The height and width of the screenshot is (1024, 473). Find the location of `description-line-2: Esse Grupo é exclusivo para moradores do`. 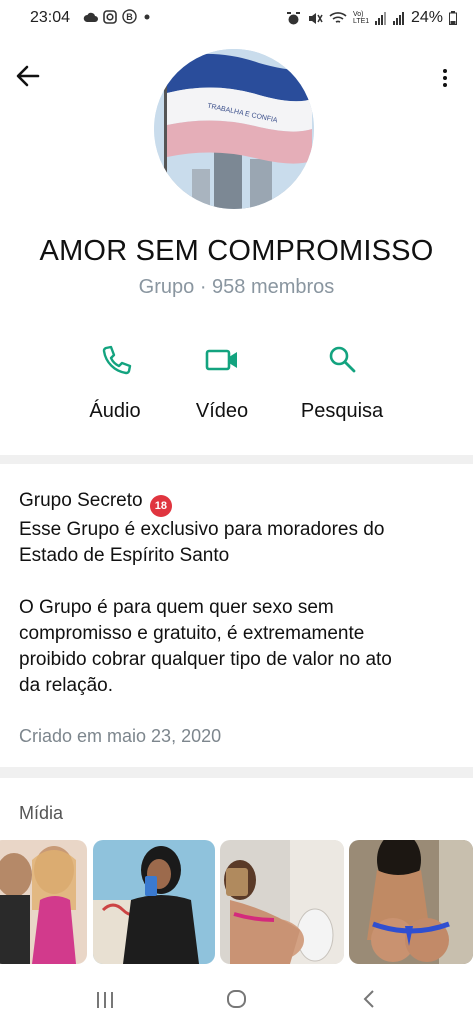

description-line-2: Esse Grupo é exclusivo para moradores do is located at coordinates (202, 529).